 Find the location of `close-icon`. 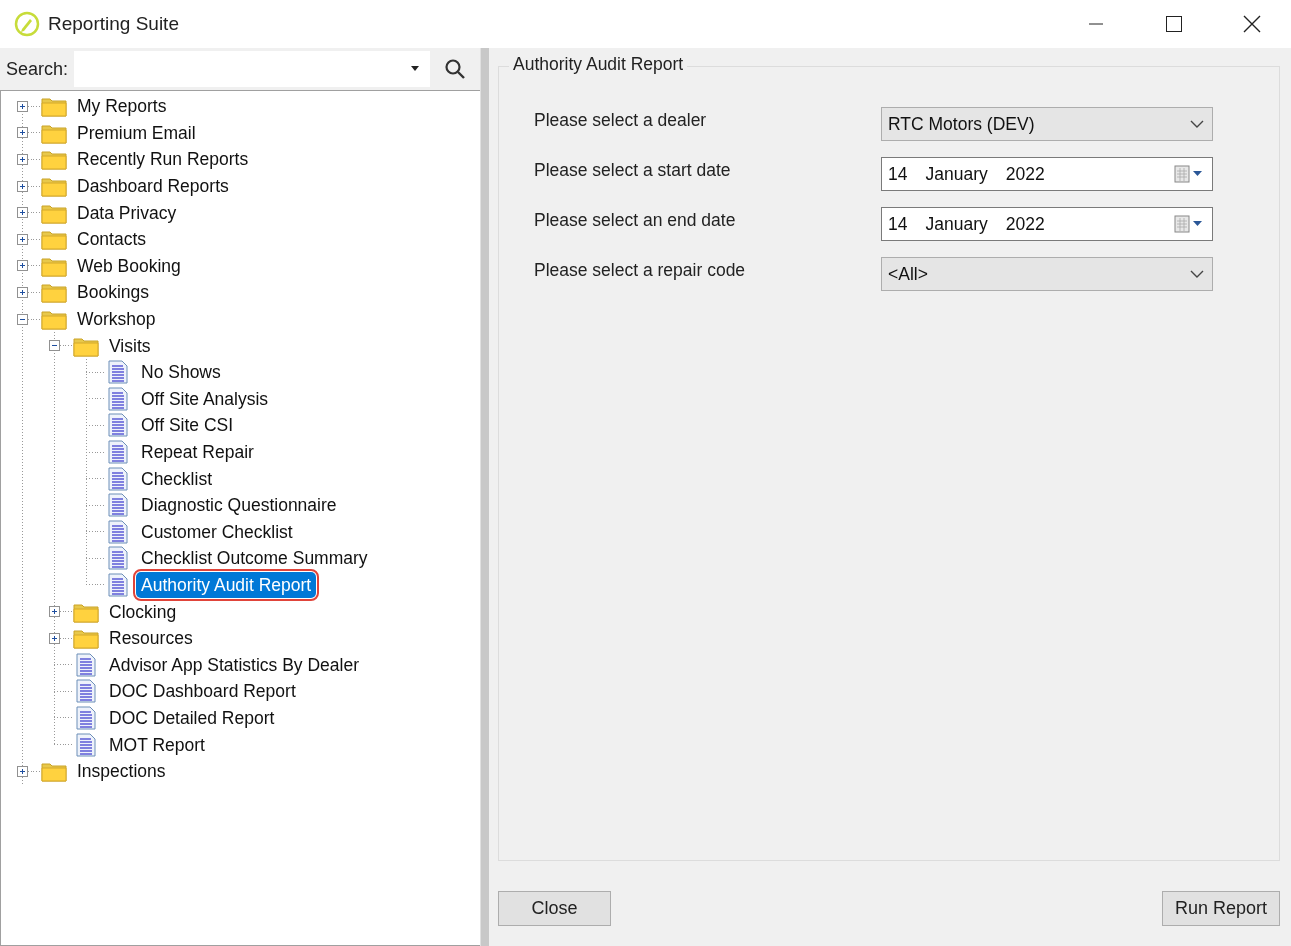

close-icon is located at coordinates (1252, 24).